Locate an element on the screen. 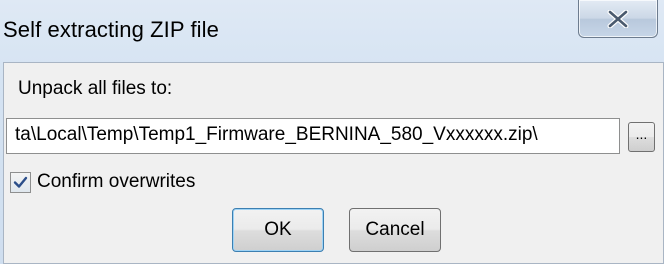  close-icon is located at coordinates (618, 18).